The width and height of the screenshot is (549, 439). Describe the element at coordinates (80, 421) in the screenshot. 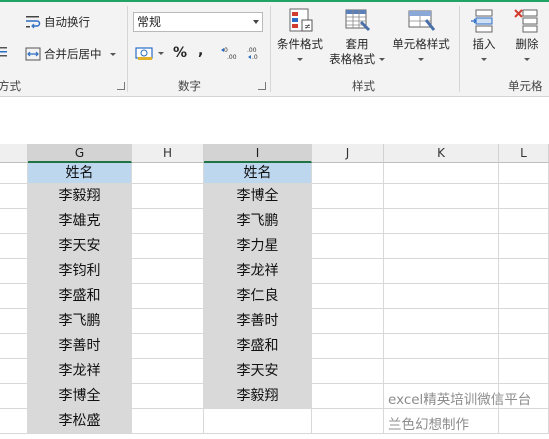

I see `name-cell-g: 李松盛` at that location.